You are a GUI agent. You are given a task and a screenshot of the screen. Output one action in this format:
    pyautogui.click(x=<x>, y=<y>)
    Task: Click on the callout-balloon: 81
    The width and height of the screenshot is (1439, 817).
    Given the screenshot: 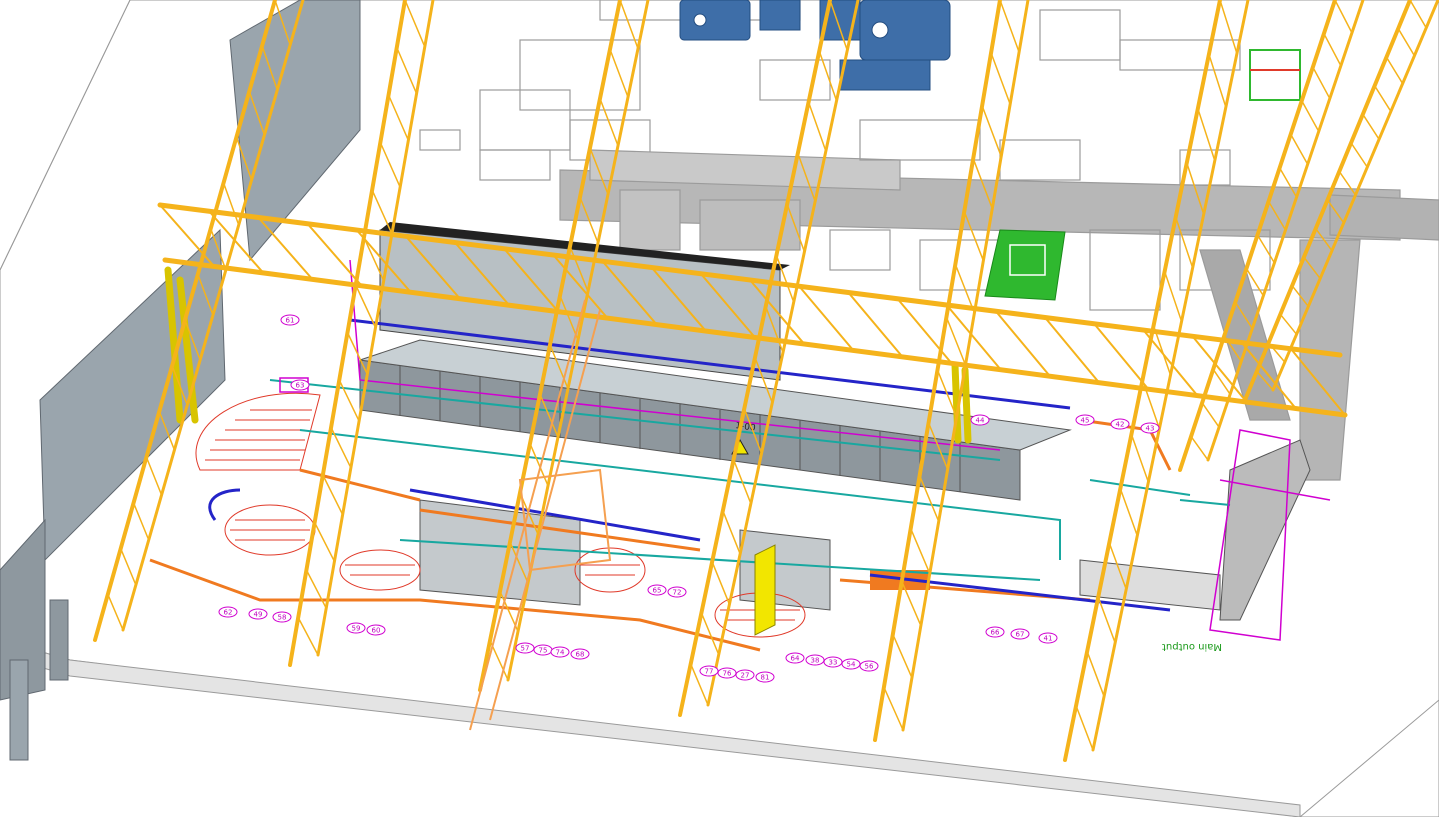 What is the action you would take?
    pyautogui.click(x=765, y=677)
    